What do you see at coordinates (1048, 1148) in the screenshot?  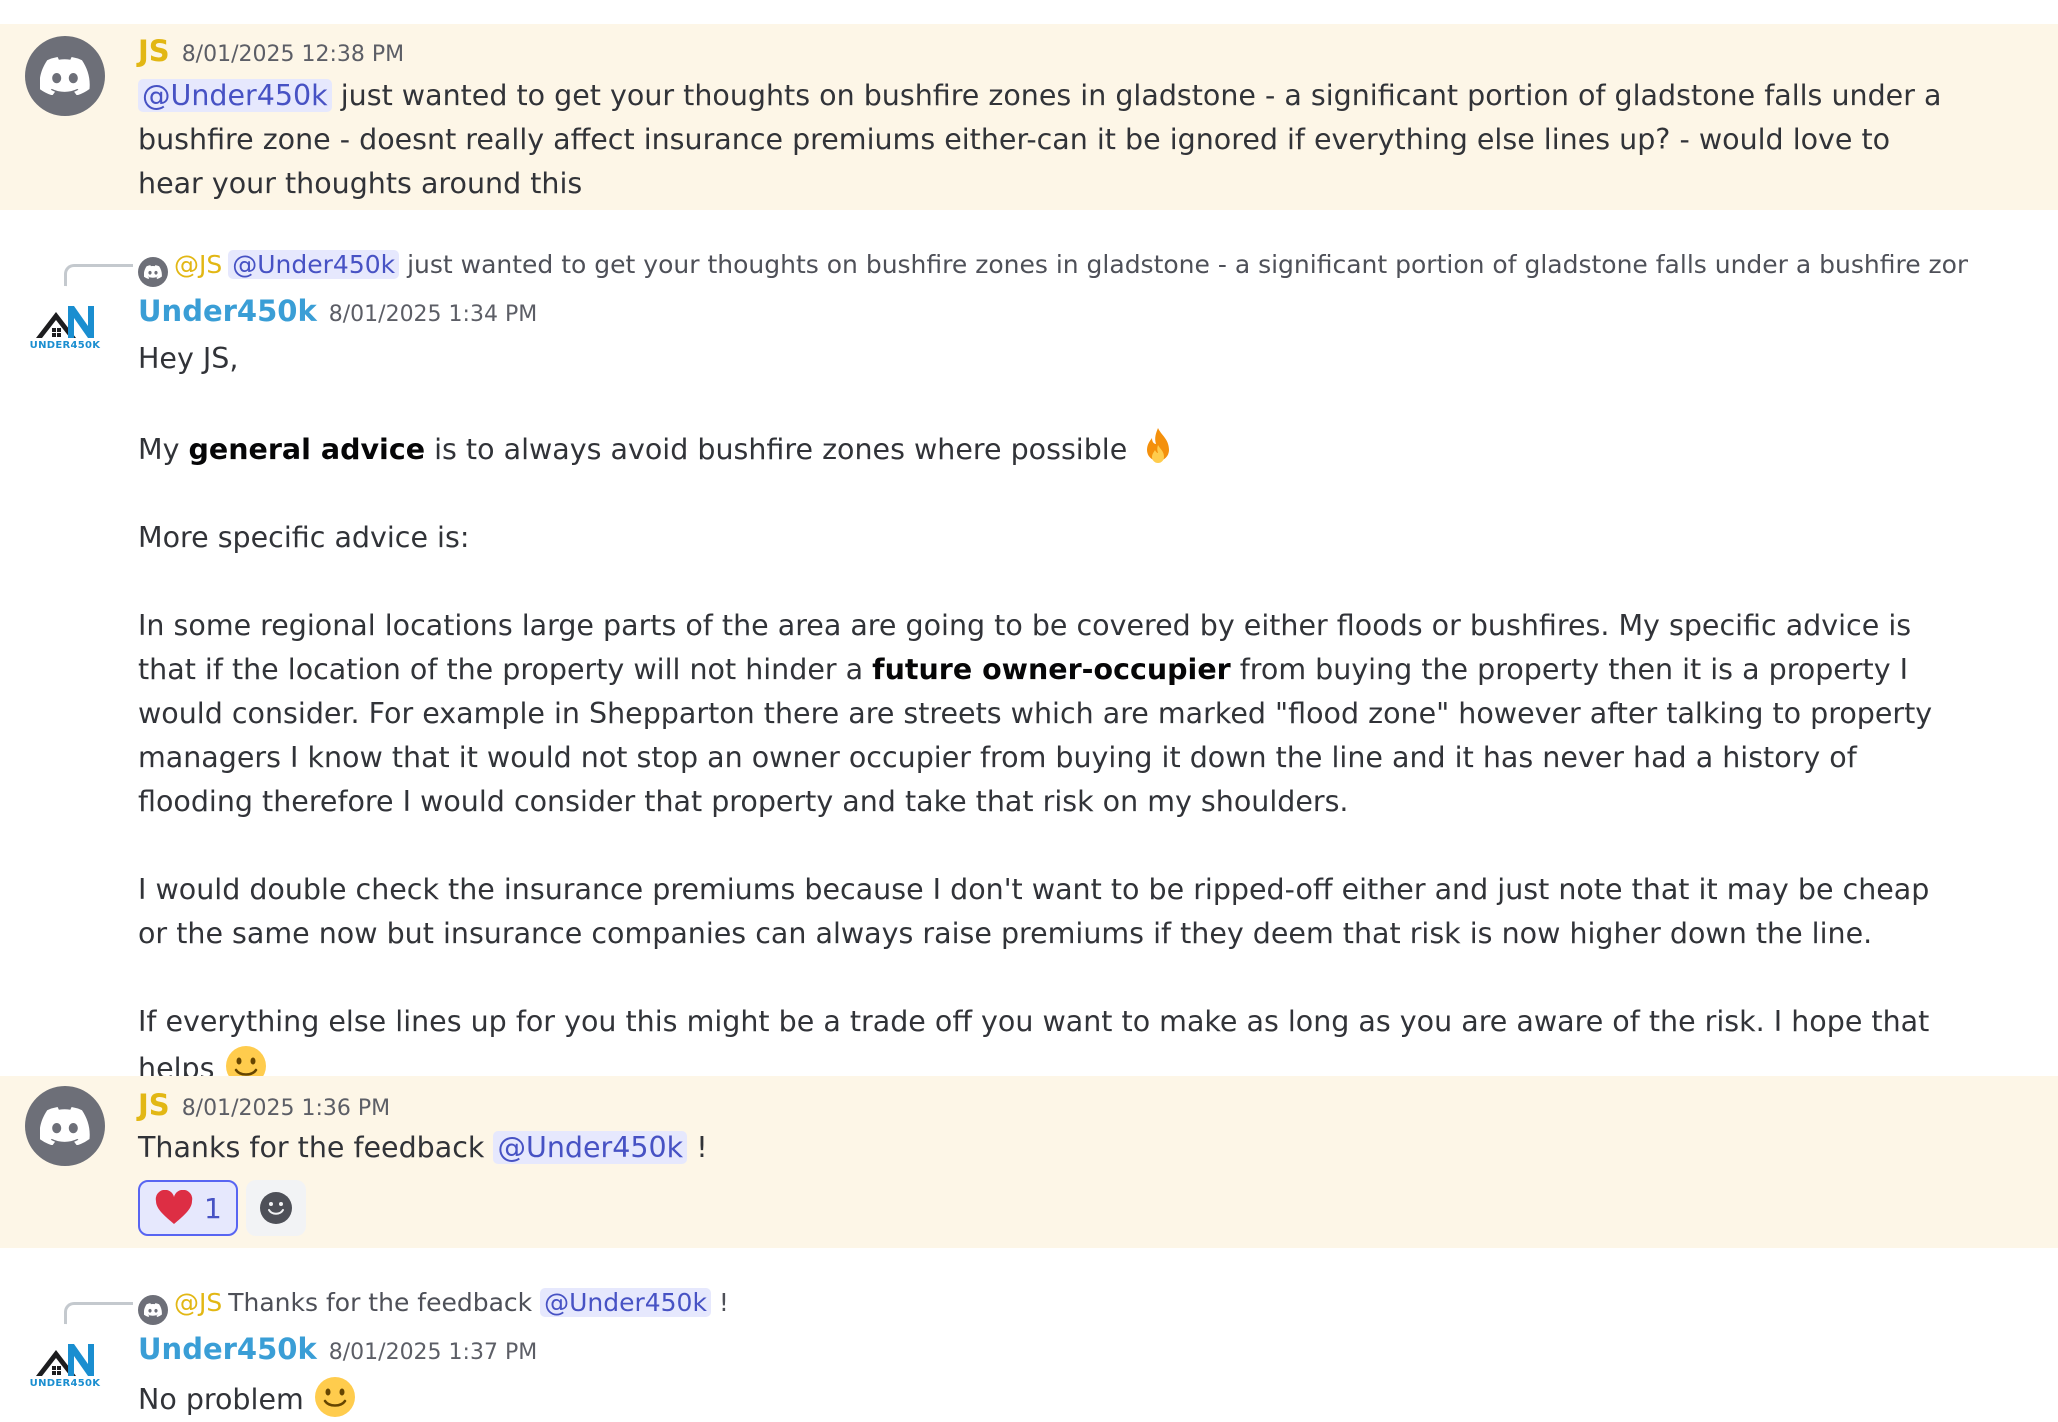 I see `message-content: Thanks for the feedback @Under450k !` at bounding box center [1048, 1148].